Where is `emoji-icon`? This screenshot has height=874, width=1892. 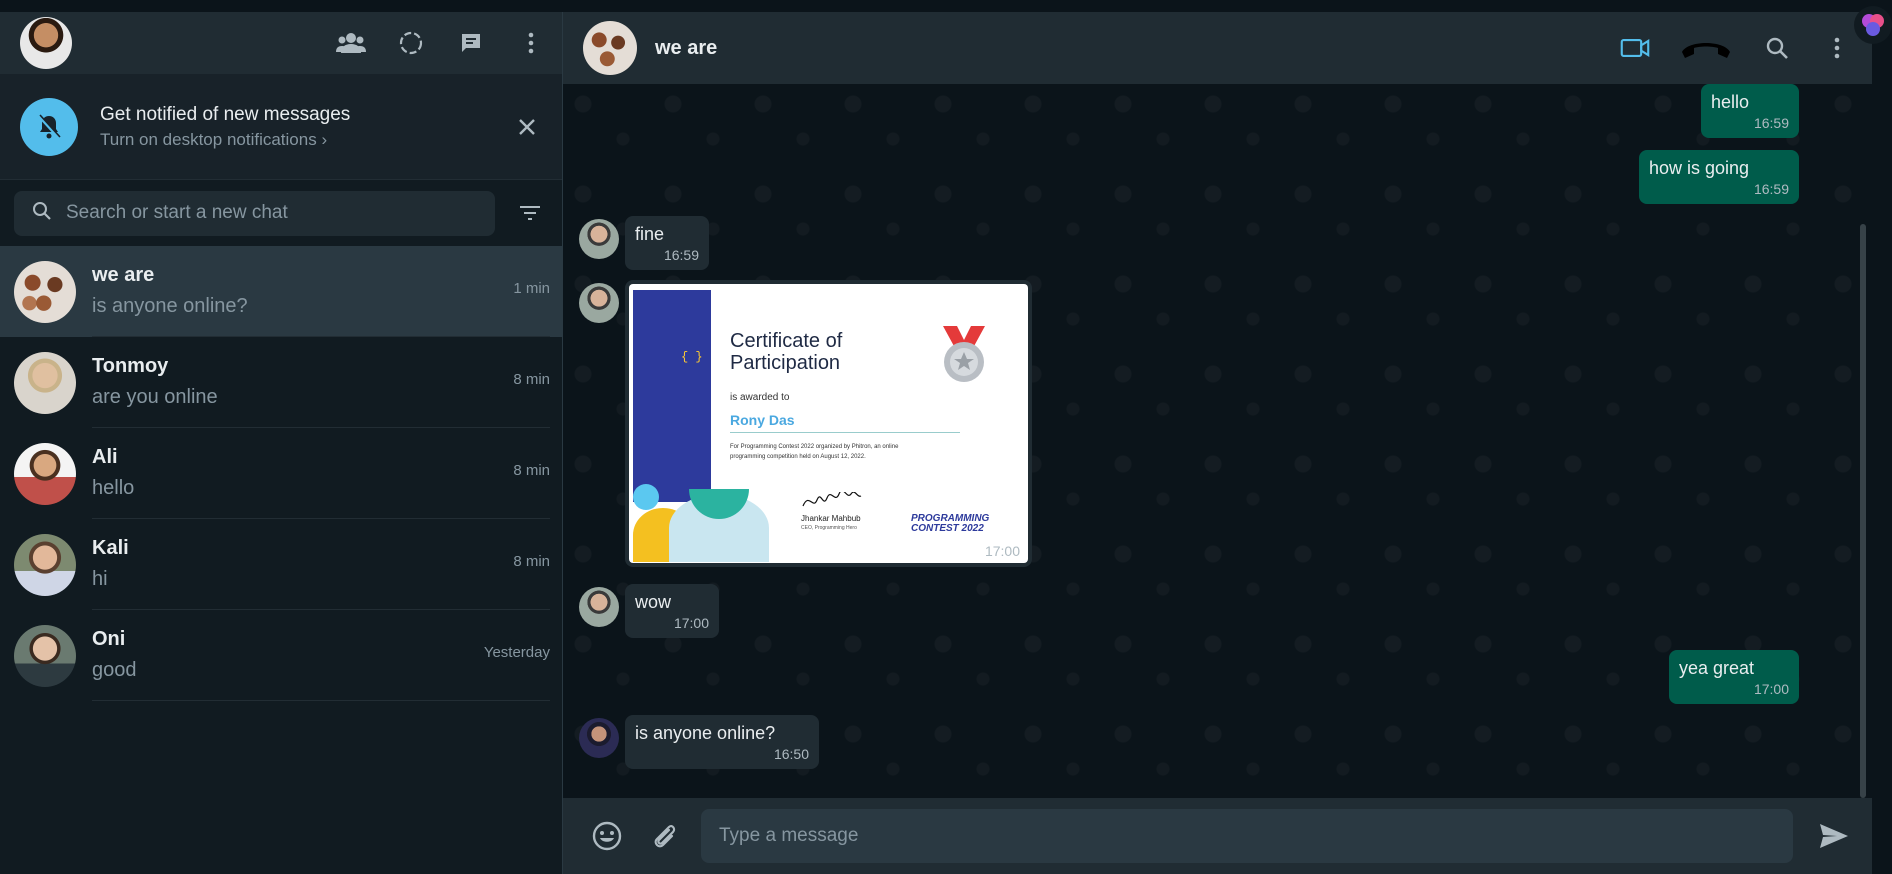
emoji-icon is located at coordinates (607, 836).